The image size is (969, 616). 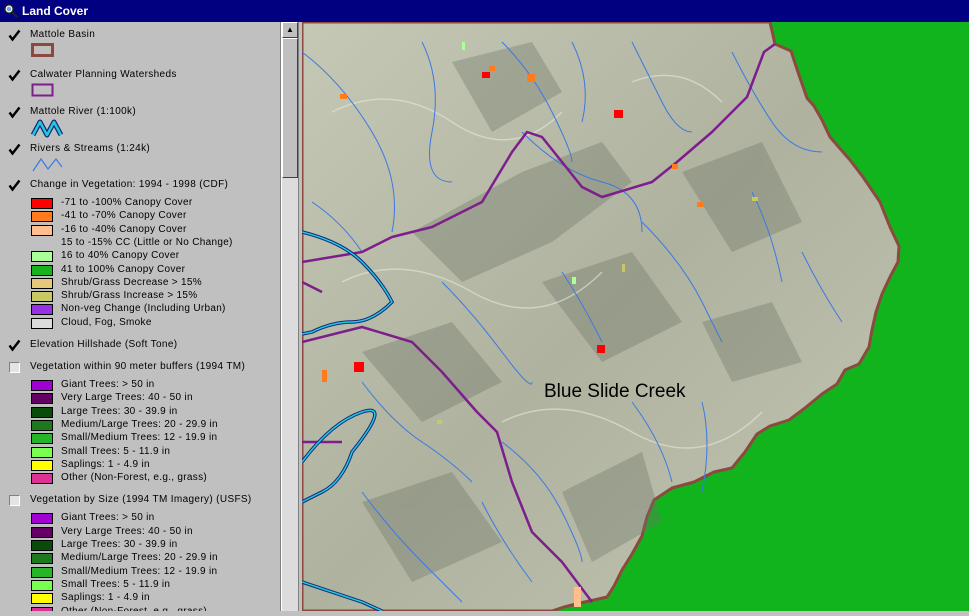 I want to click on class-label: 15 to -15% CC (Little or No Change), so click(x=147, y=242).